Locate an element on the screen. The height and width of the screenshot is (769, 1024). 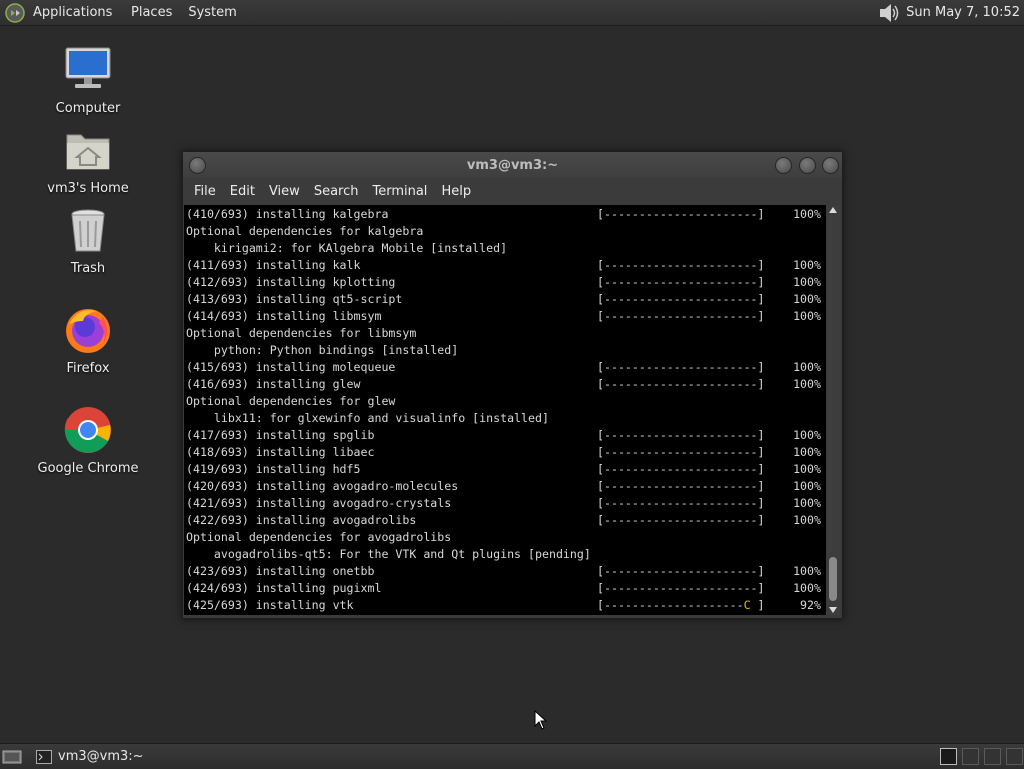
mouse-pointer-icon is located at coordinates (541, 720).